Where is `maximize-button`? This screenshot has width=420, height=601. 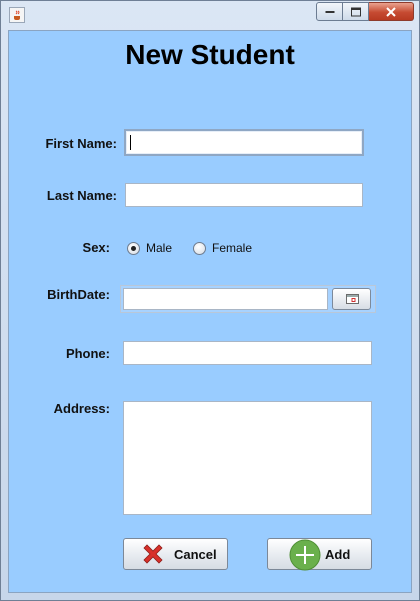 maximize-button is located at coordinates (356, 11).